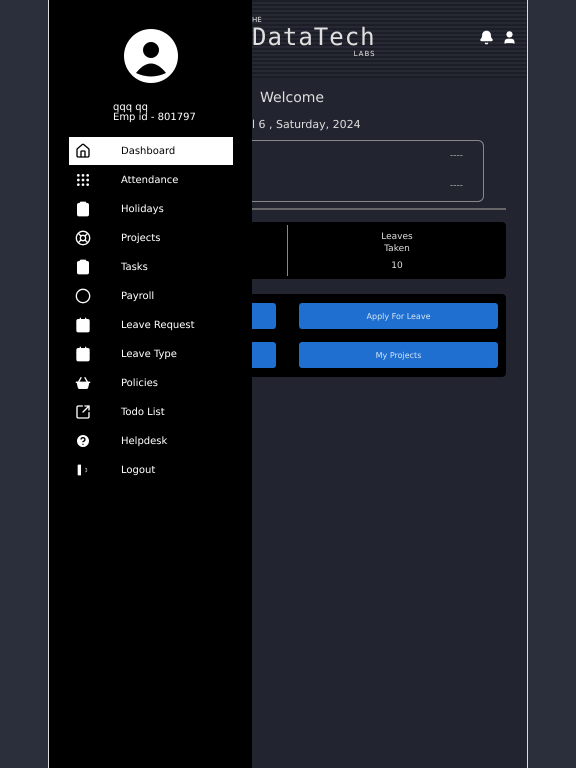 This screenshot has height=768, width=576. What do you see at coordinates (83, 412) in the screenshot?
I see `external-link-icon` at bounding box center [83, 412].